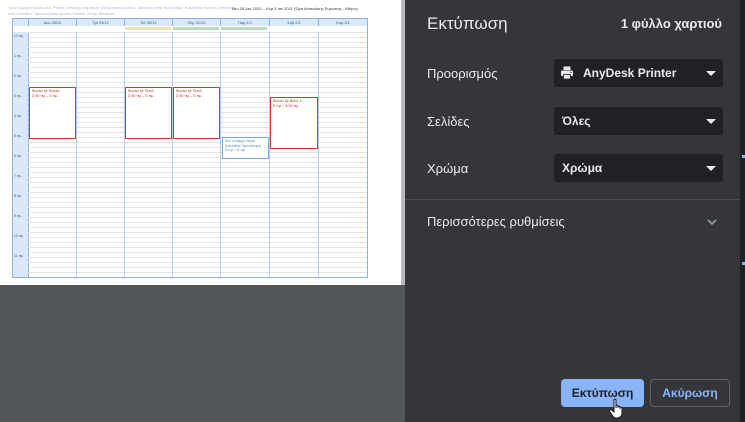 This screenshot has height=422, width=745. What do you see at coordinates (18, 176) in the screenshot?
I see `hour-label: 7 πμ` at bounding box center [18, 176].